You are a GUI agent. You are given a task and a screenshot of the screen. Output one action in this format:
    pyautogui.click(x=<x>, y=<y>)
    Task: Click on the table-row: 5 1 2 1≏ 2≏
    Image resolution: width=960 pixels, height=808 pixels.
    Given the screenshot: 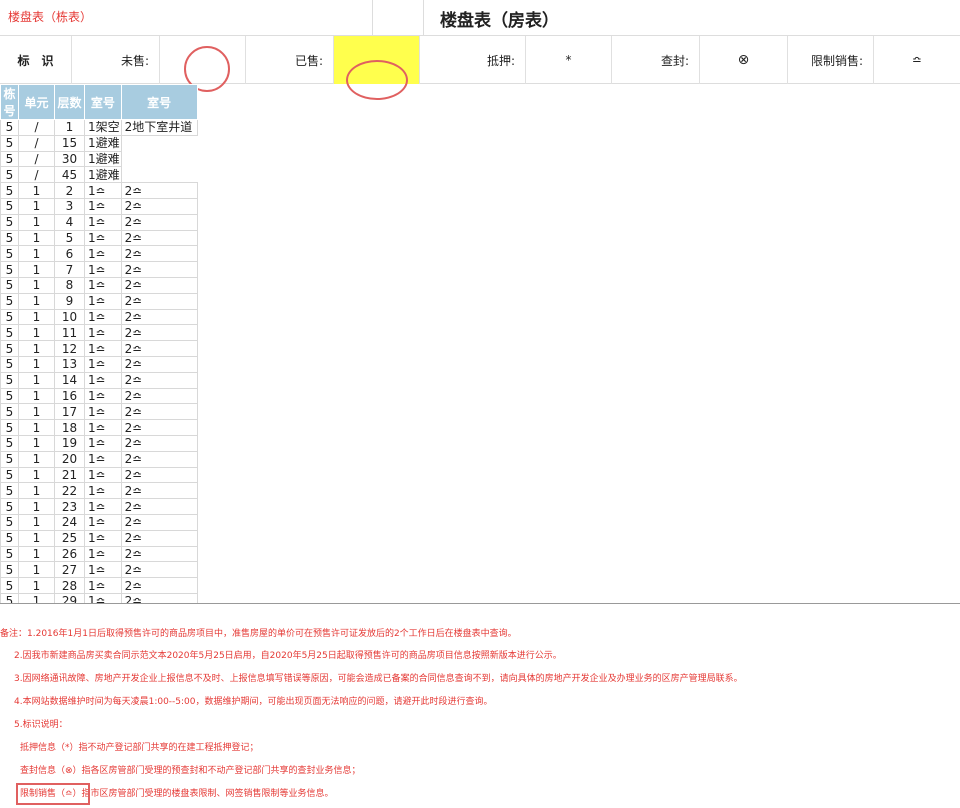 What is the action you would take?
    pyautogui.click(x=99, y=190)
    